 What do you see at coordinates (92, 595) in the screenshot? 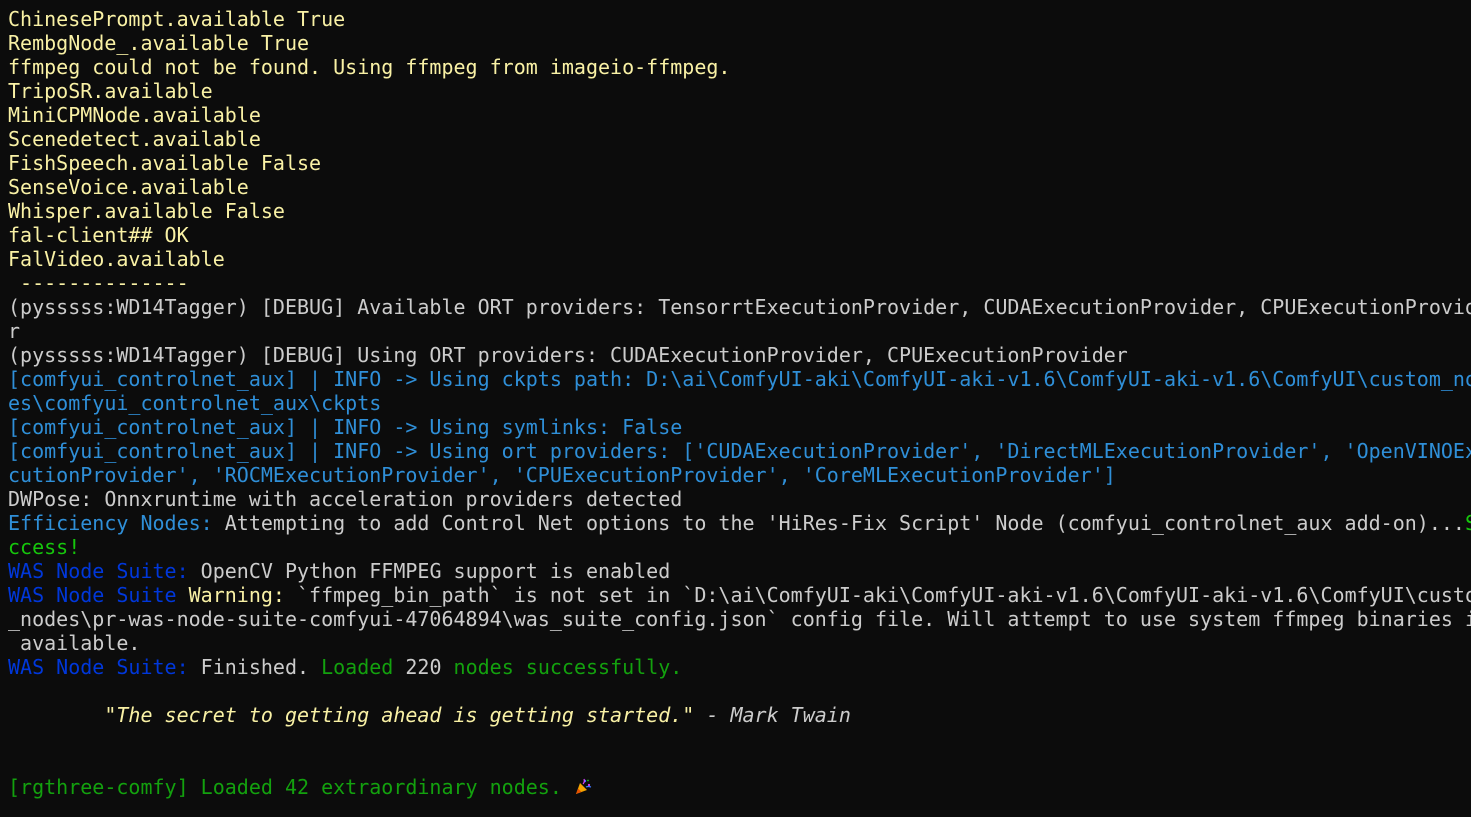
I see `terminal-text-segment: WAS Node Suite` at bounding box center [92, 595].